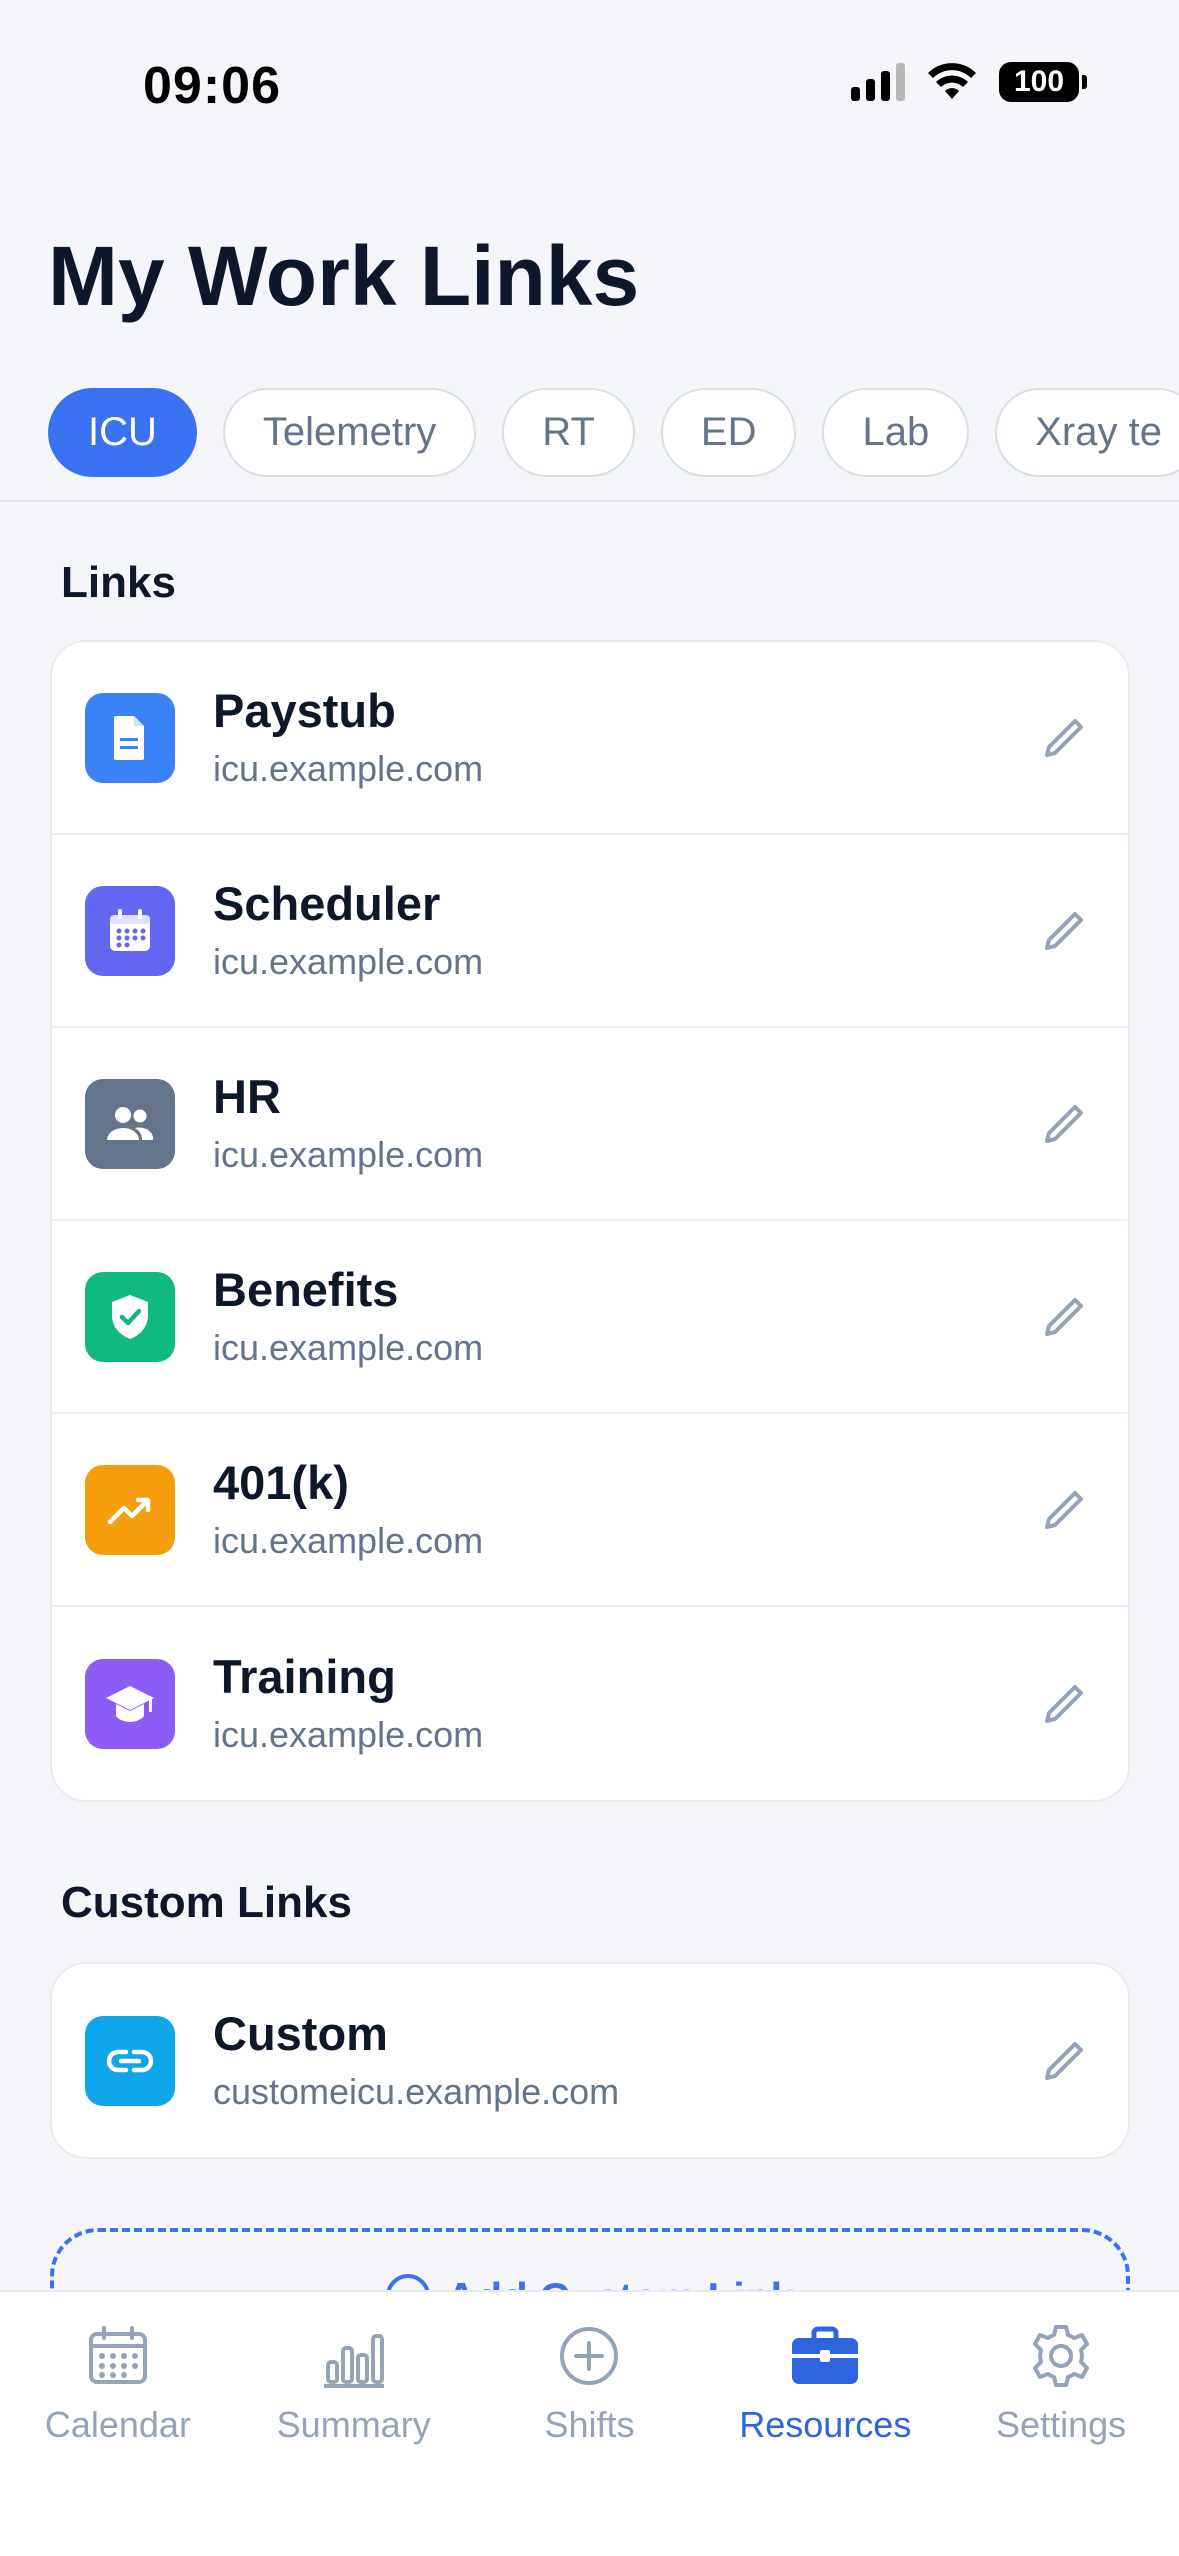 This screenshot has height=2556, width=1179. Describe the element at coordinates (212, 86) in the screenshot. I see `status-time: 09:06` at that location.